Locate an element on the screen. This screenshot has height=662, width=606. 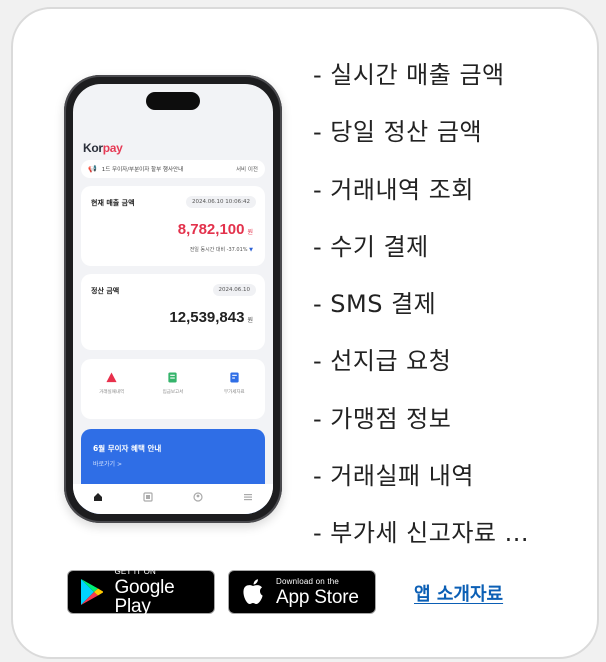
feature-item: - SMS 결제 is located at coordinates (375, 304).